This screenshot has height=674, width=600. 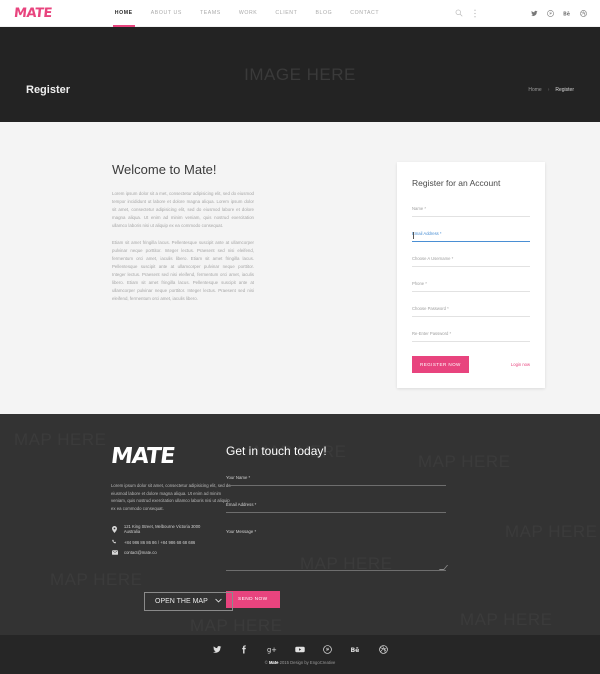 What do you see at coordinates (142, 456) in the screenshot?
I see `footer-logo: MATE` at bounding box center [142, 456].